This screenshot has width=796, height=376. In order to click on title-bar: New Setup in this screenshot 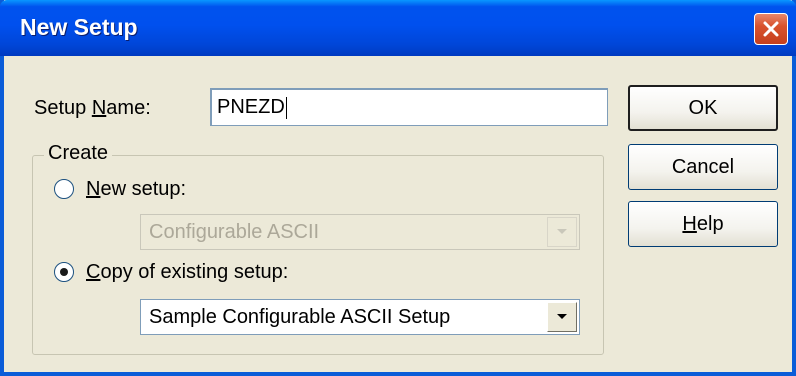, I will do `click(398, 28)`.